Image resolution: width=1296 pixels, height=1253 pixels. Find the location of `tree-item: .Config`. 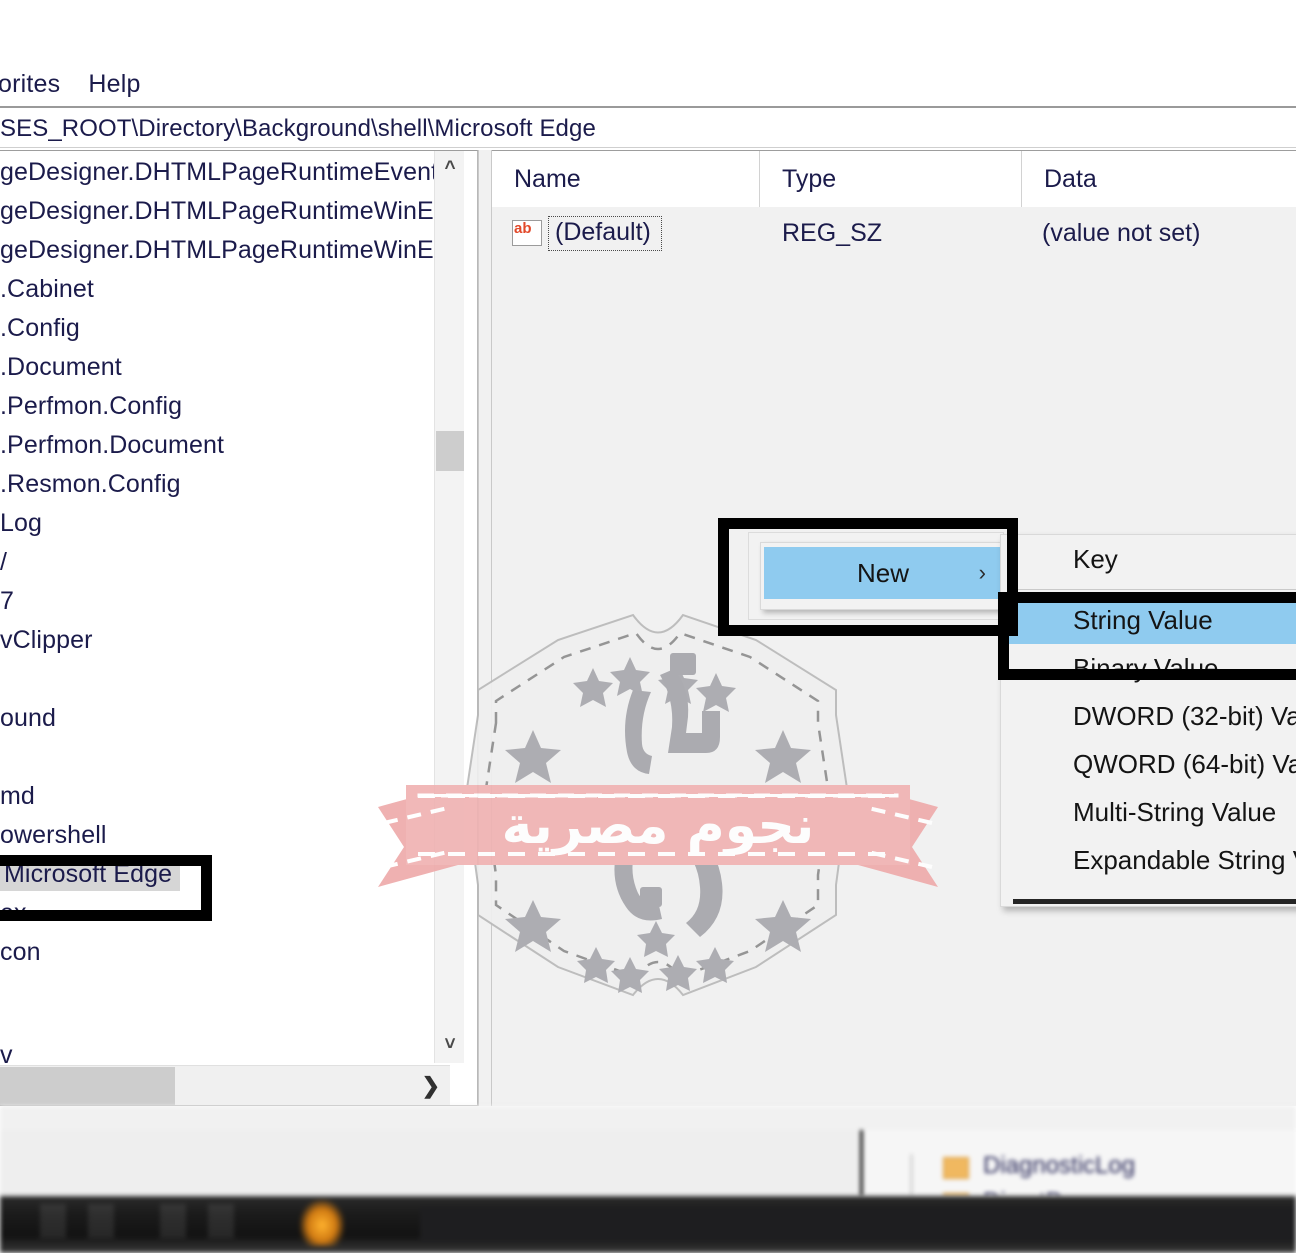

tree-item: .Config is located at coordinates (40, 328).